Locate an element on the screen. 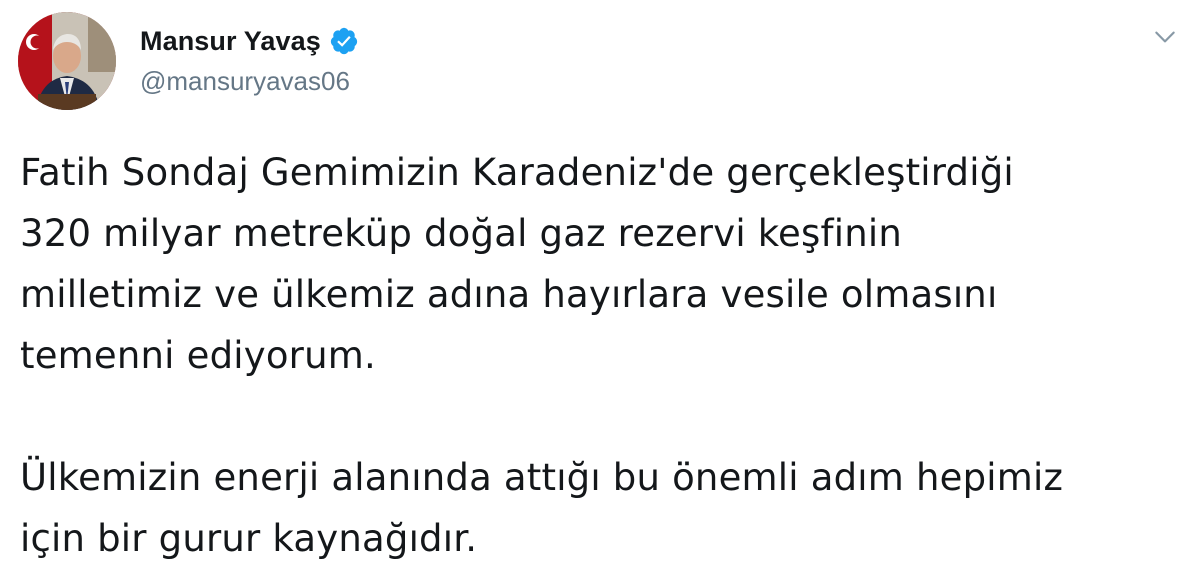 The width and height of the screenshot is (1200, 583). avatar is located at coordinates (67, 61).